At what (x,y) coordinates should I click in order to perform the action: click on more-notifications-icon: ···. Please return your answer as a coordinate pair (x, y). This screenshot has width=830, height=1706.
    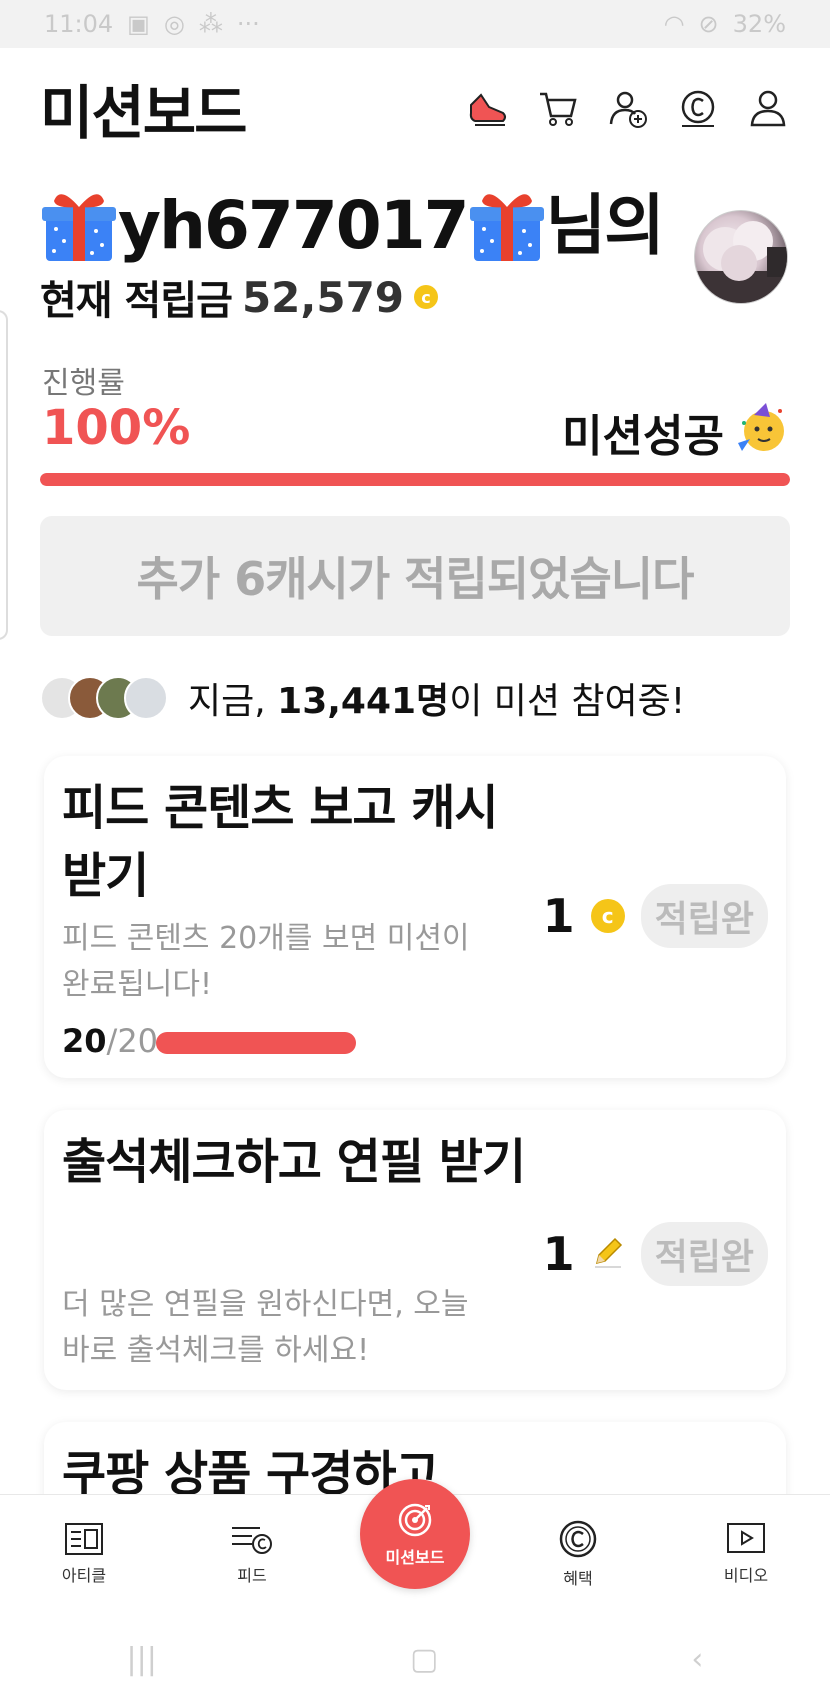
    Looking at the image, I should click on (248, 24).